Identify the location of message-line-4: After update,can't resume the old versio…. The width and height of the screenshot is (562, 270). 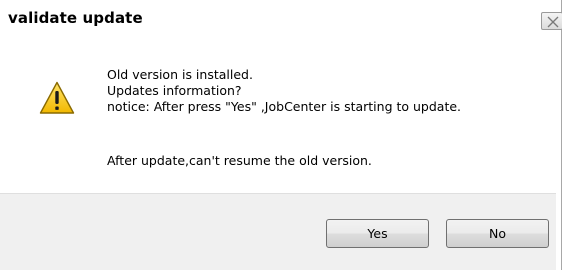
(239, 160).